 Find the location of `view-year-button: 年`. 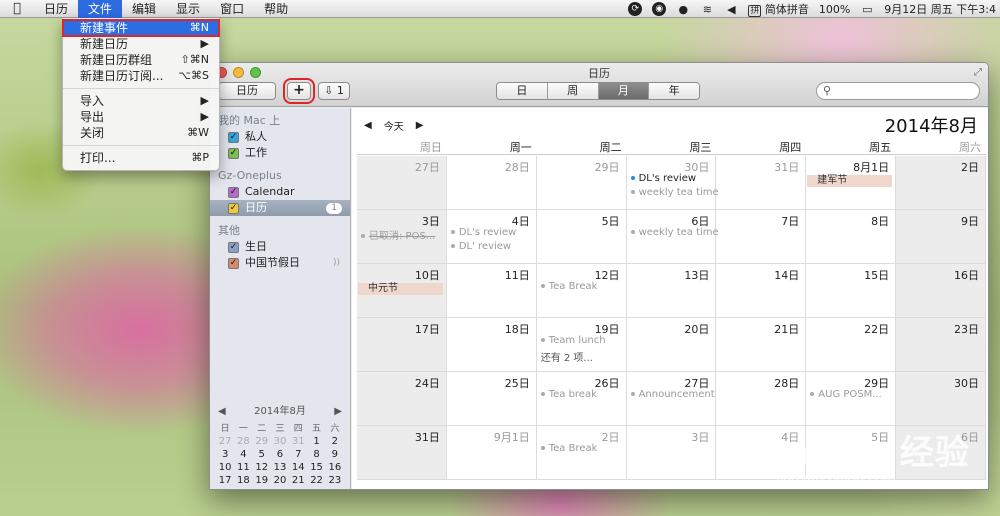

view-year-button: 年 is located at coordinates (674, 91).